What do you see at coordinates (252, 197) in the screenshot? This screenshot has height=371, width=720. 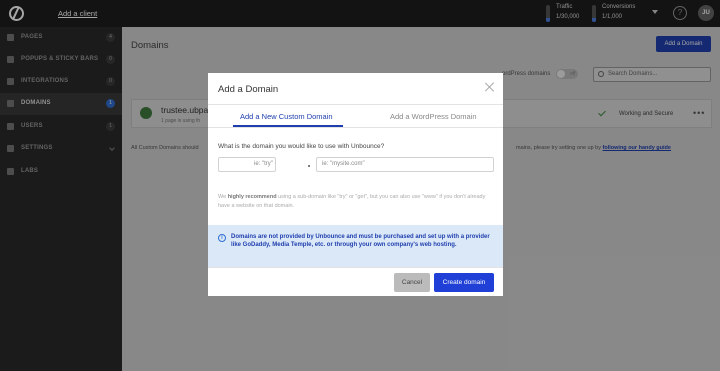 I see `recommend-bold: highly recommend` at bounding box center [252, 197].